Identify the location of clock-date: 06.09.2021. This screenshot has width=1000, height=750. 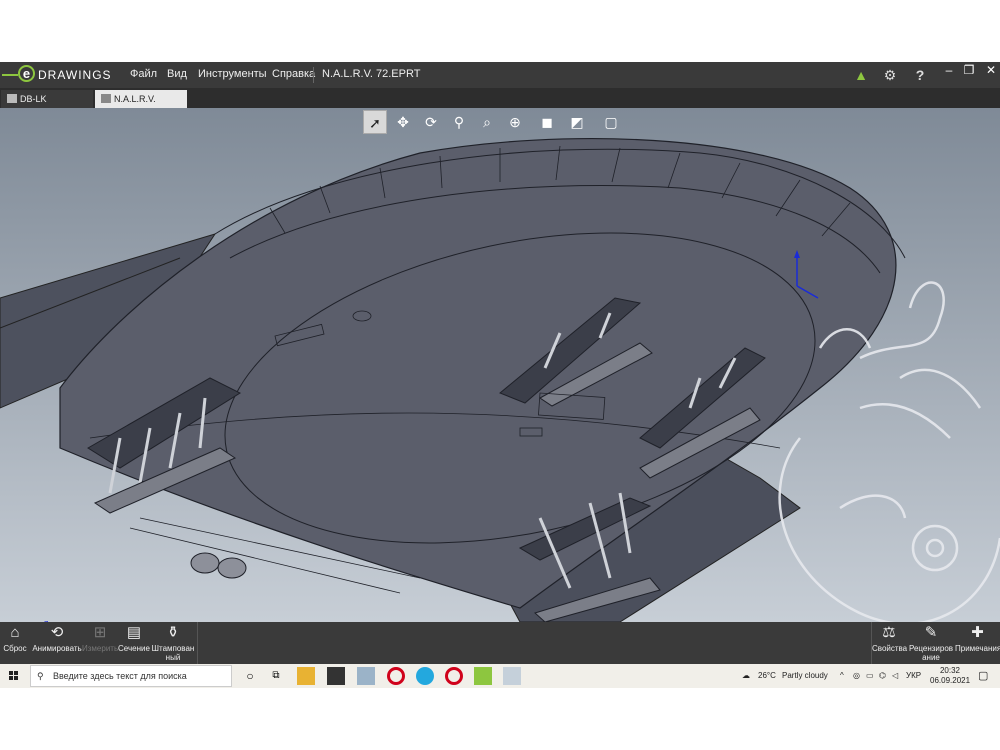
(950, 680).